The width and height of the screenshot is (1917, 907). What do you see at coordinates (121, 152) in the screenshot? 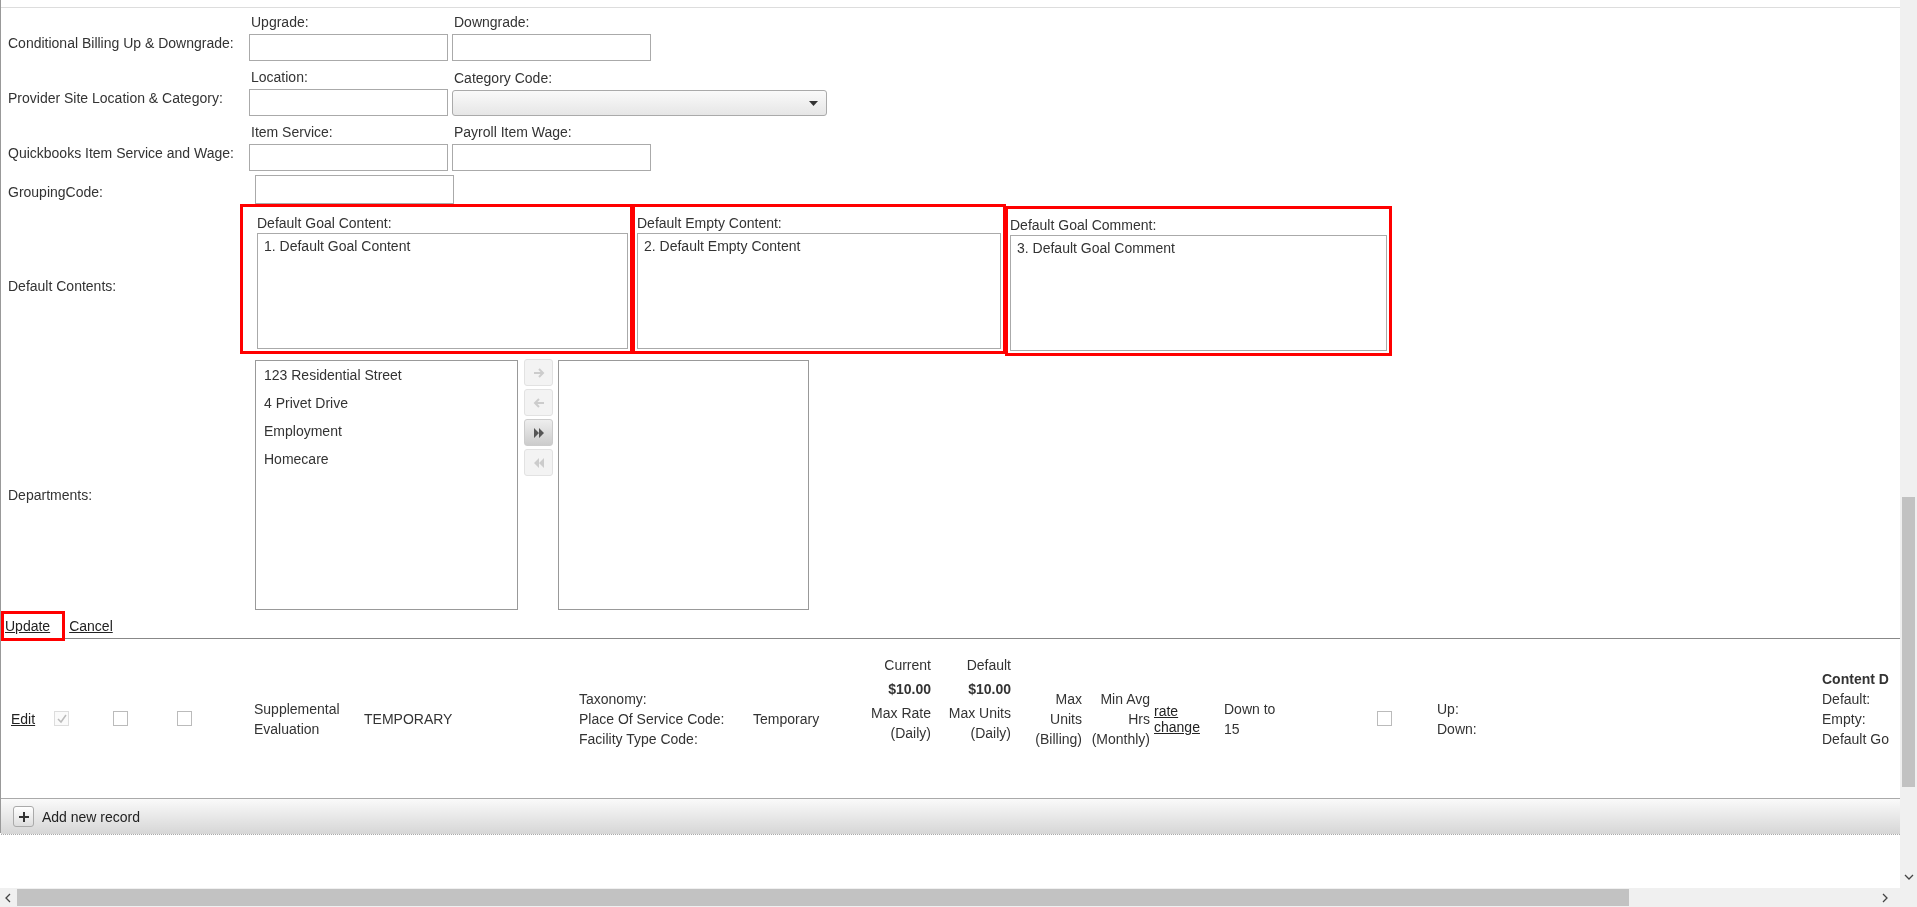
I see `field-label: Quickbooks Item Service and Wage:` at bounding box center [121, 152].